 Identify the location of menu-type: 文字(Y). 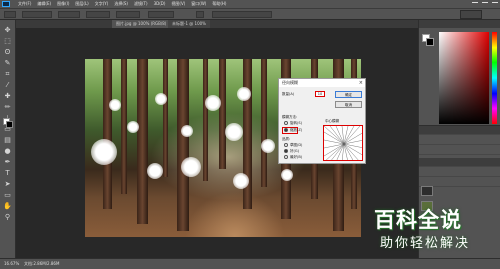
(102, 4).